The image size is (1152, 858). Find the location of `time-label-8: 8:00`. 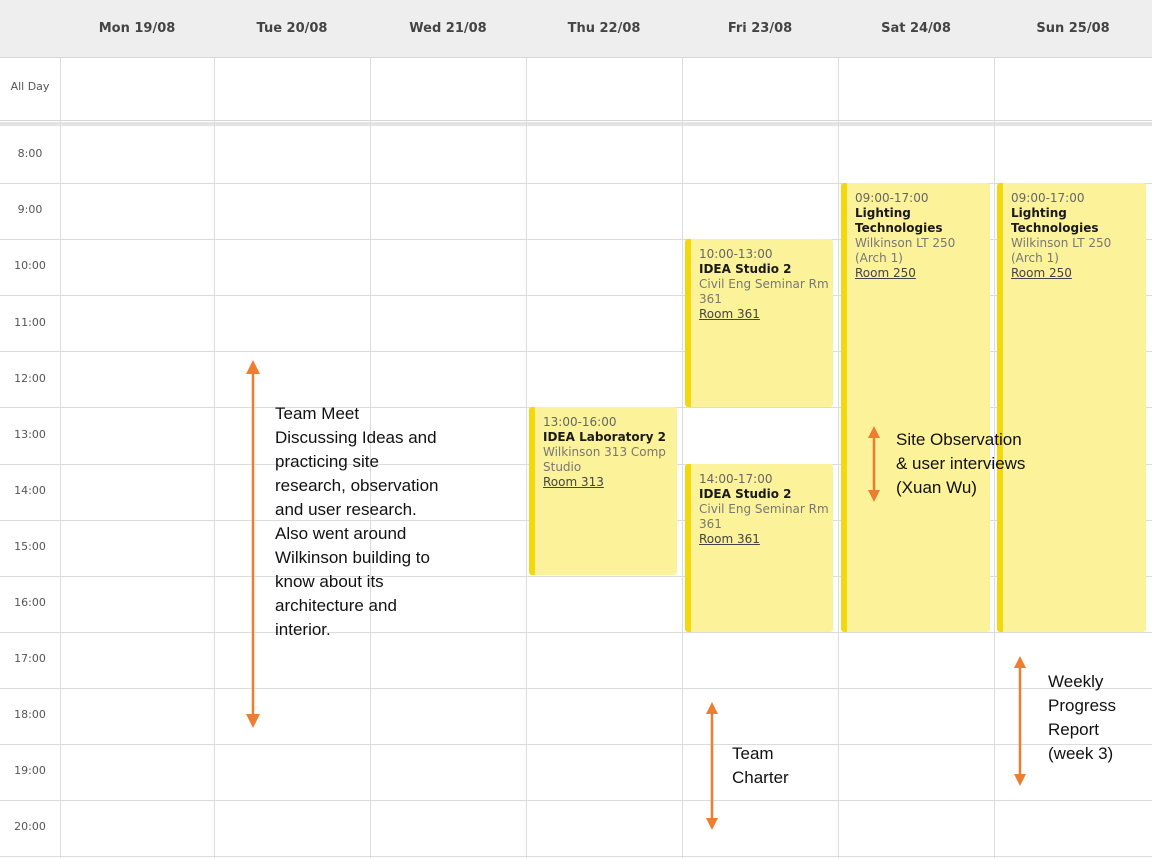

time-label-8: 8:00 is located at coordinates (30, 153).